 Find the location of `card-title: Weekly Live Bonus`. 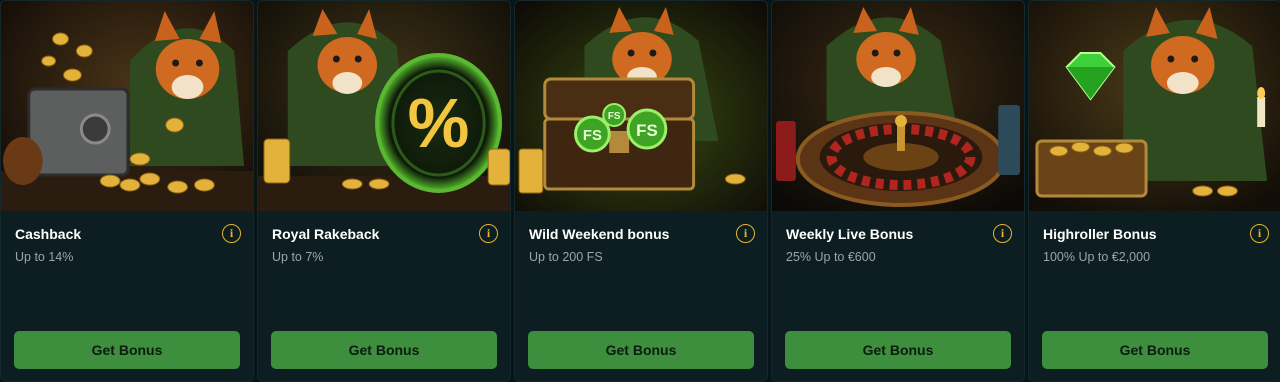

card-title: Weekly Live Bonus is located at coordinates (850, 234).